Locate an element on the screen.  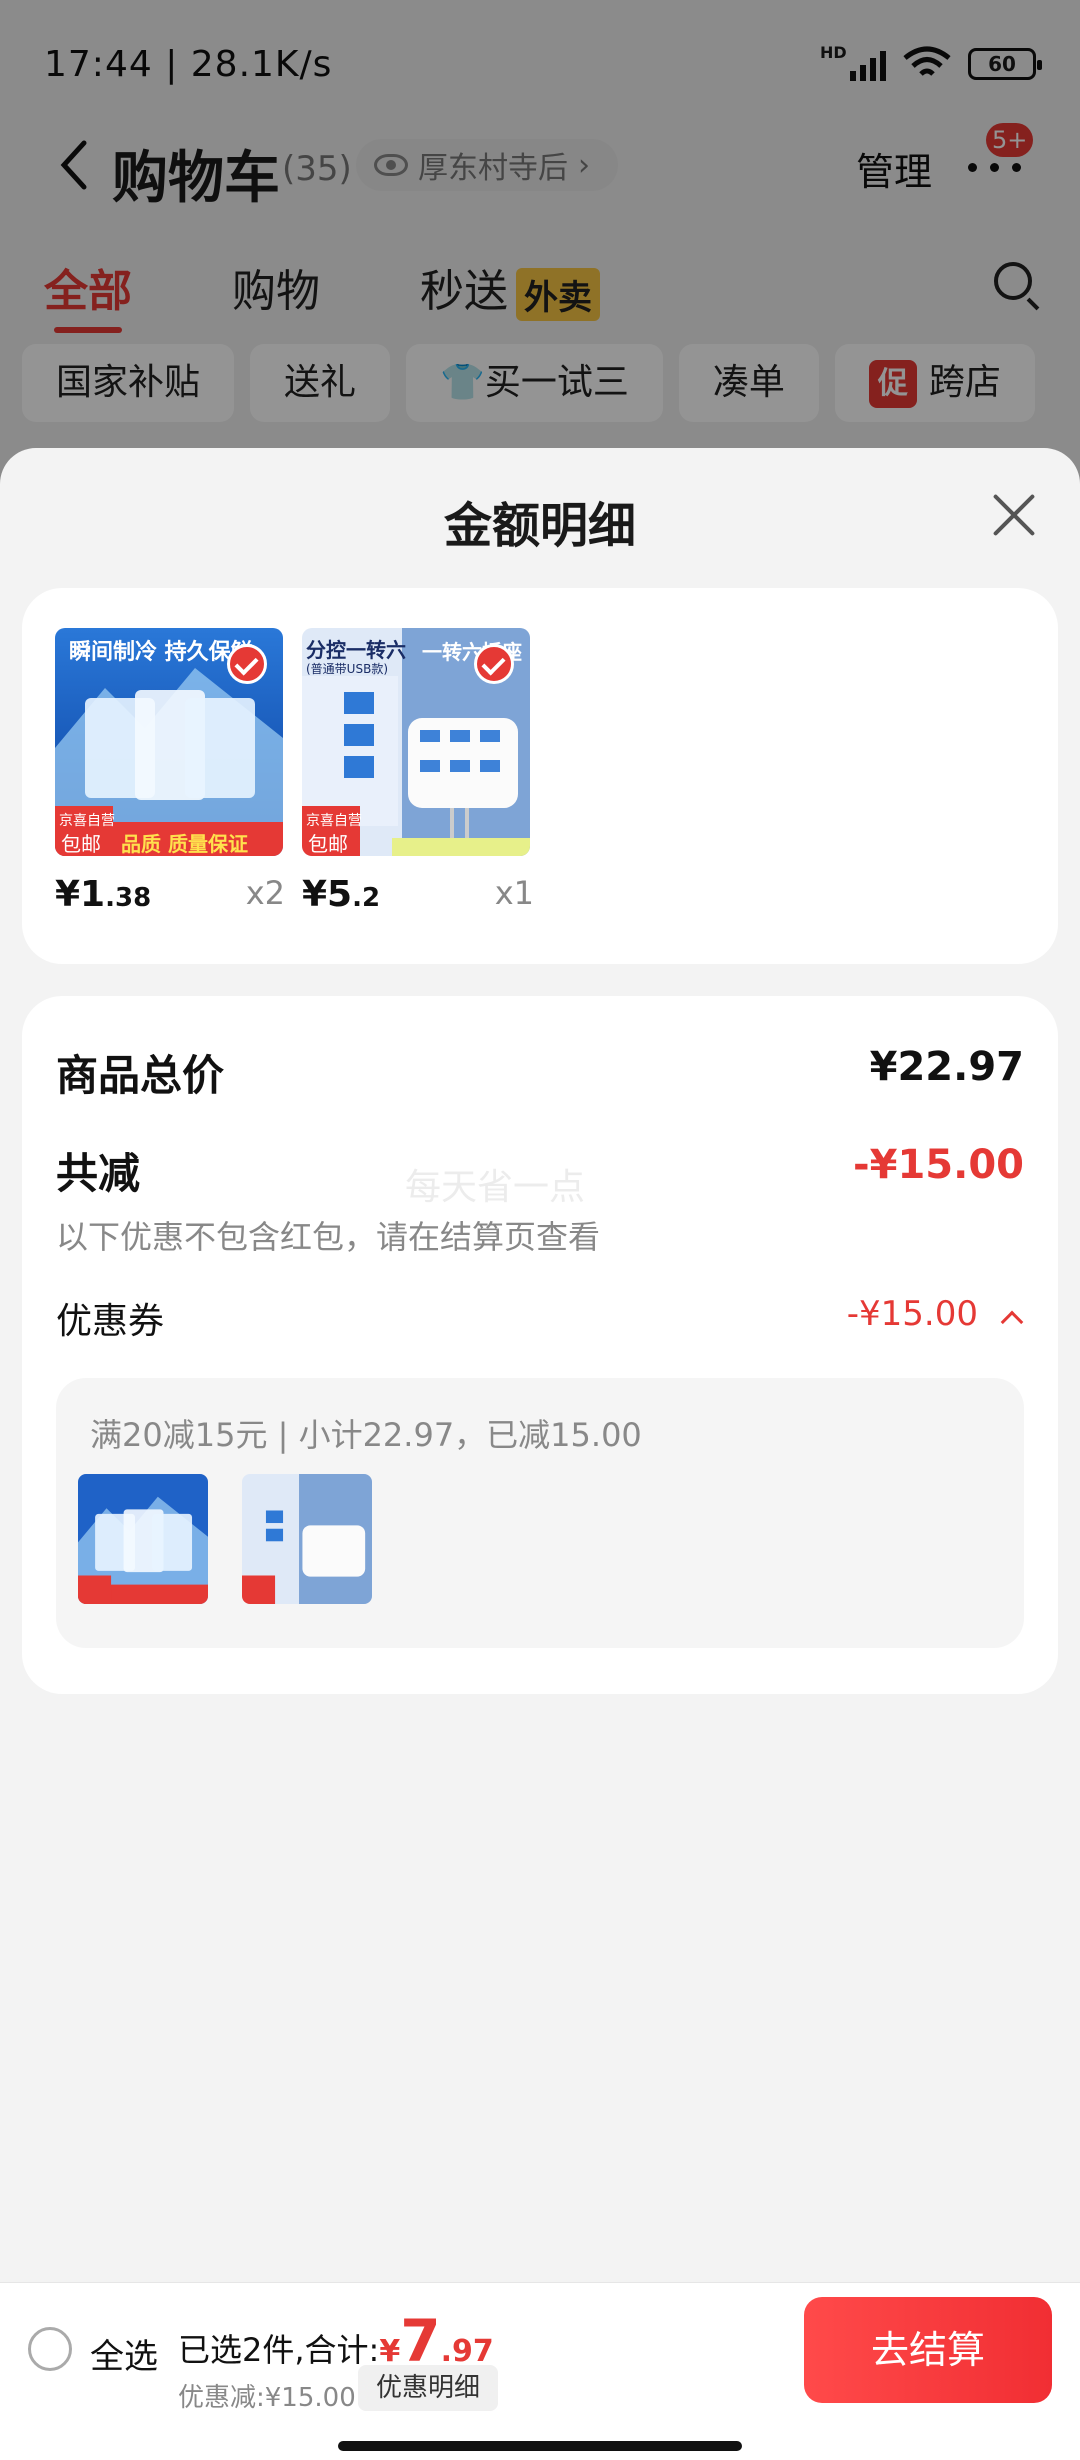
select-all-checkbox is located at coordinates (50, 2349).